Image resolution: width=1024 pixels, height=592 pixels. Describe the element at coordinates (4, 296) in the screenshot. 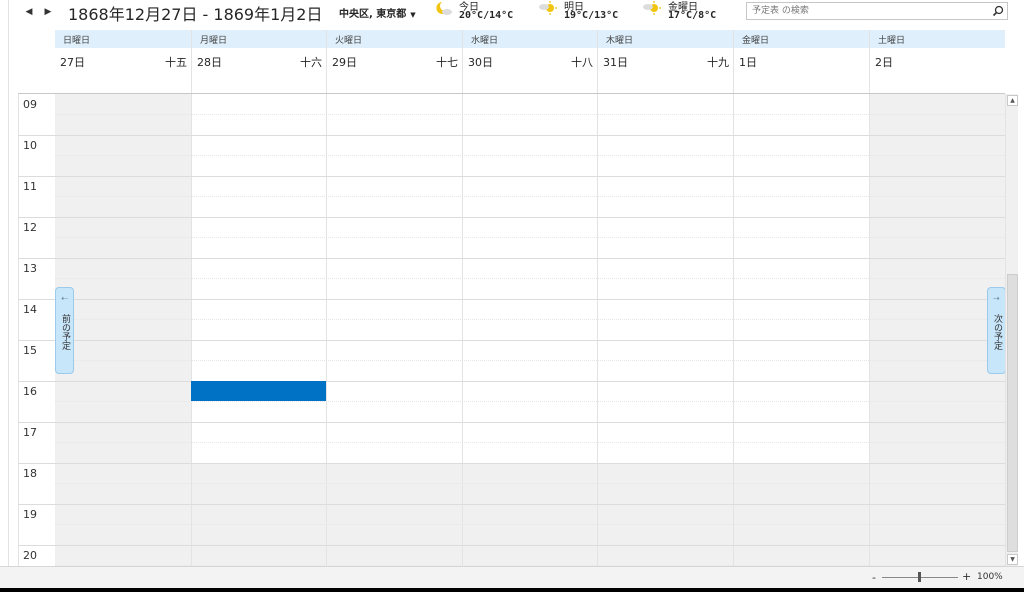

I see `left-edge-strip` at that location.